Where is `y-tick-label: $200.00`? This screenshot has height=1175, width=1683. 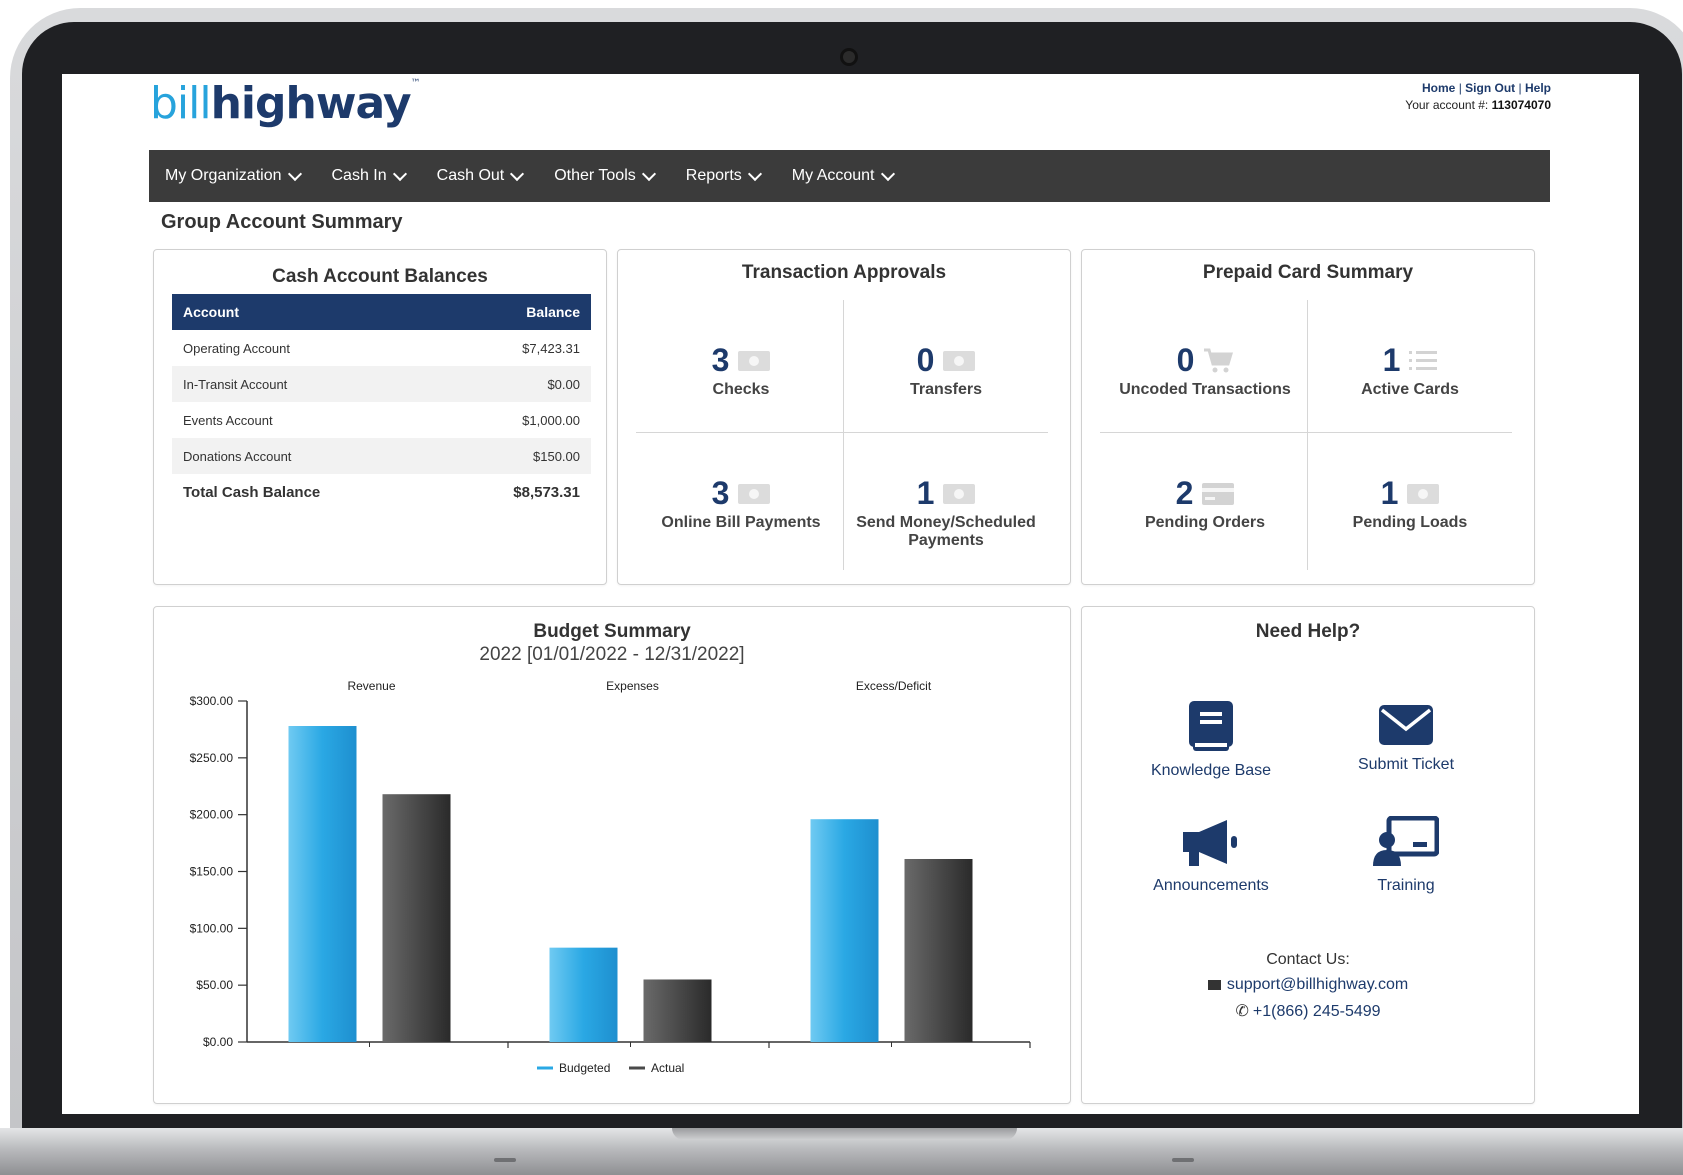 y-tick-label: $200.00 is located at coordinates (212, 815).